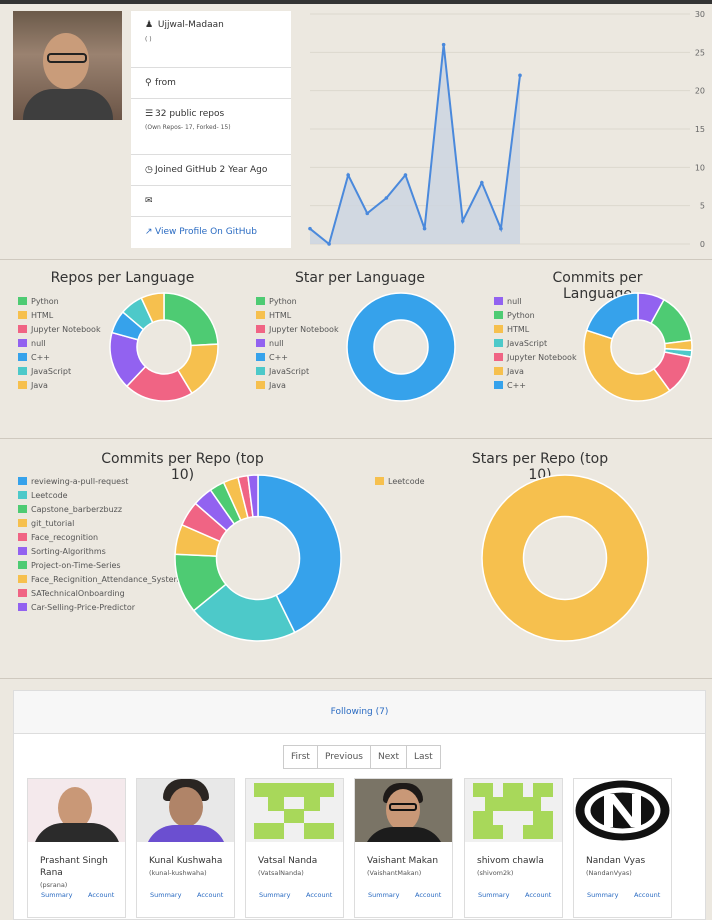 This screenshot has width=712, height=920. I want to click on pager-last: Last, so click(423, 757).